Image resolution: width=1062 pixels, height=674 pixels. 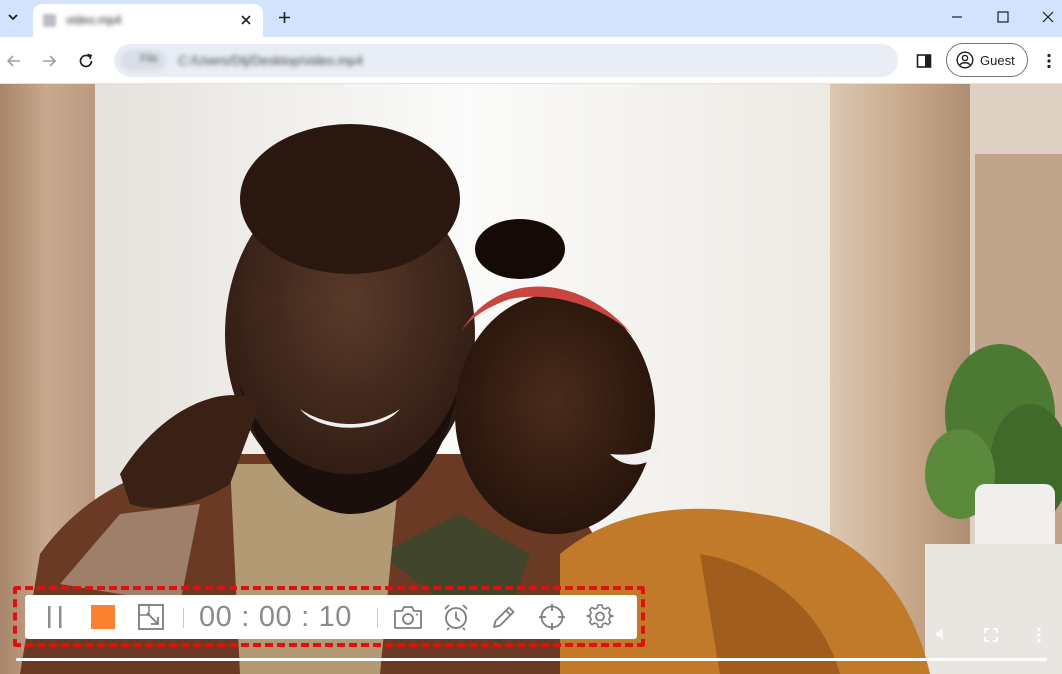 I want to click on target-button, so click(x=552, y=617).